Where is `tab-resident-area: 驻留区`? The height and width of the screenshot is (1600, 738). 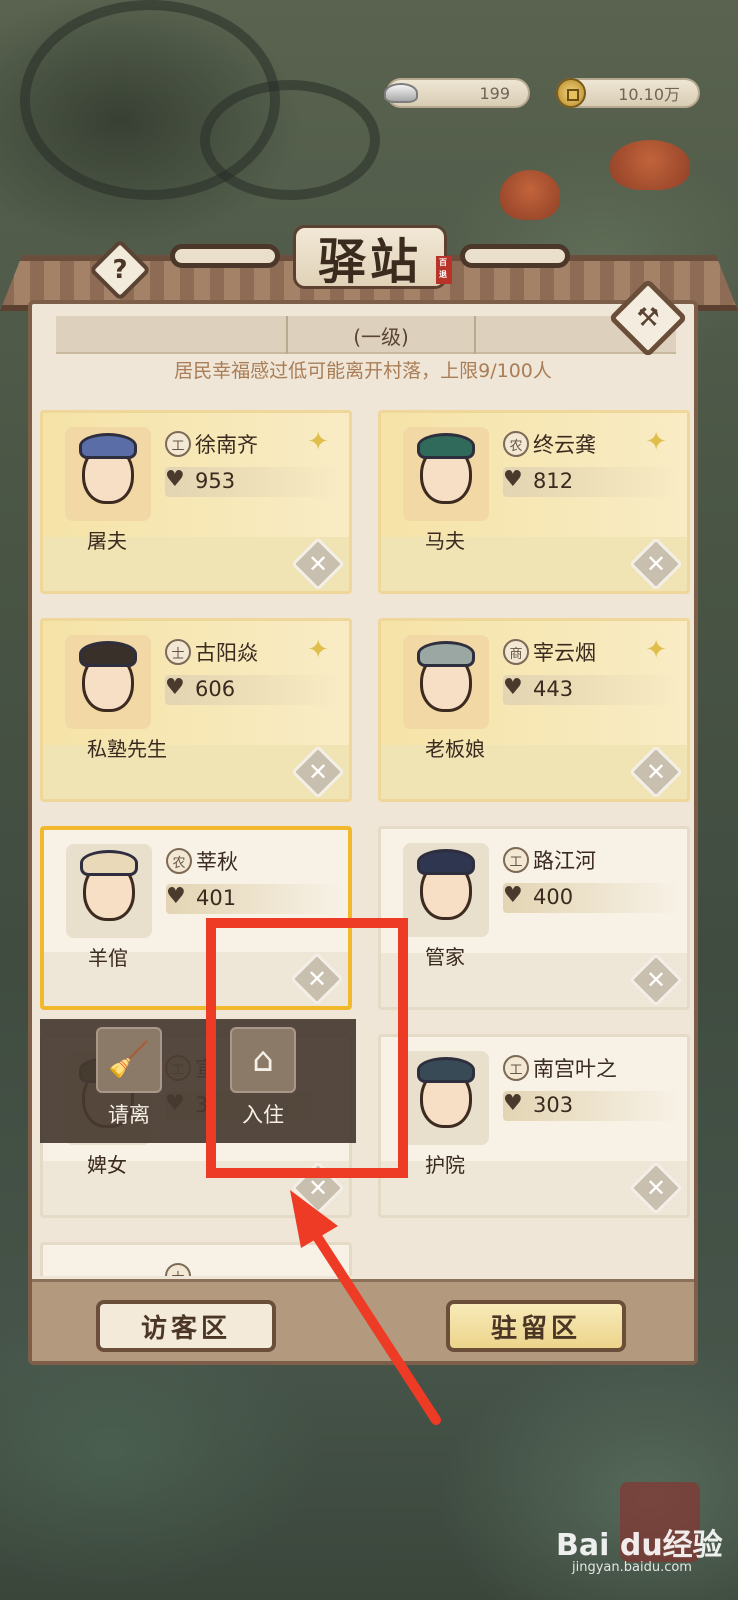
tab-resident-area: 驻留区 is located at coordinates (536, 1326).